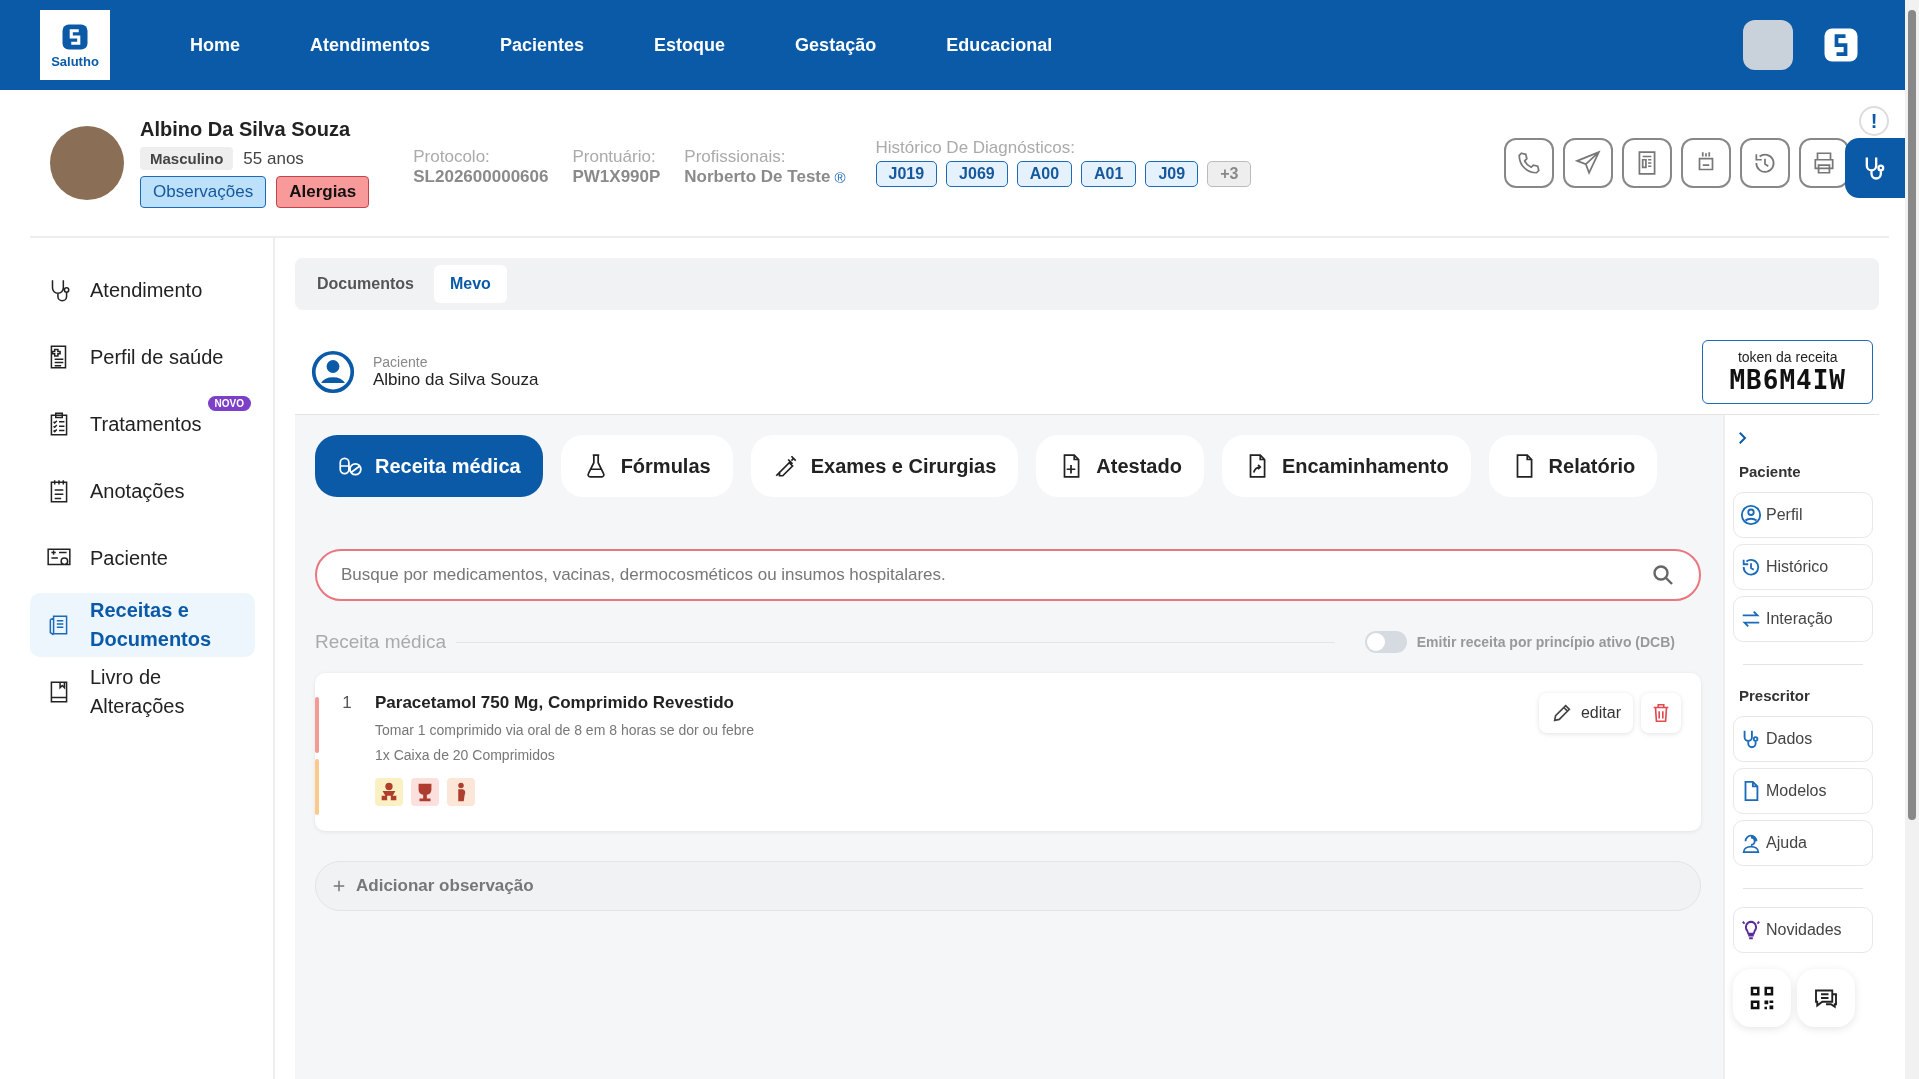 Image resolution: width=1919 pixels, height=1079 pixels. I want to click on field-value: SL202600000606, so click(481, 177).